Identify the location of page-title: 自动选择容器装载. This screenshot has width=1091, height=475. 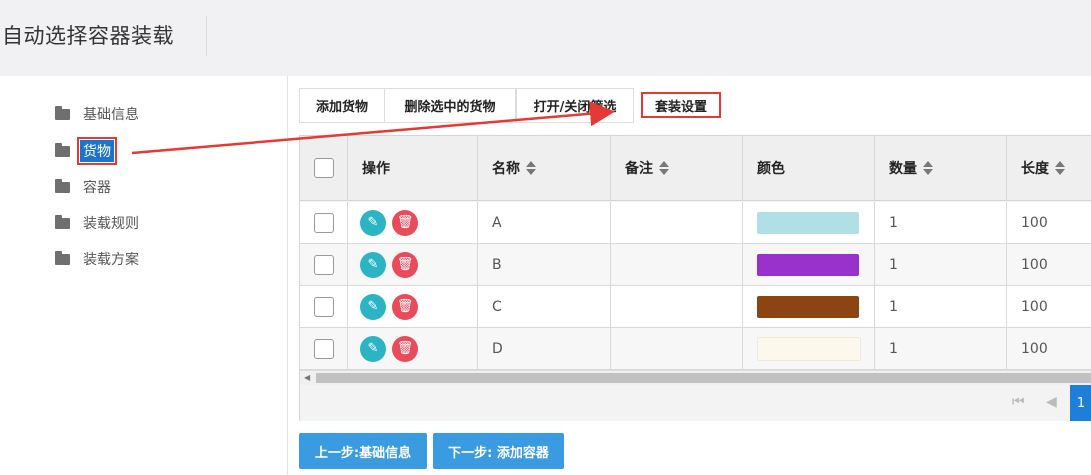
(88, 36).